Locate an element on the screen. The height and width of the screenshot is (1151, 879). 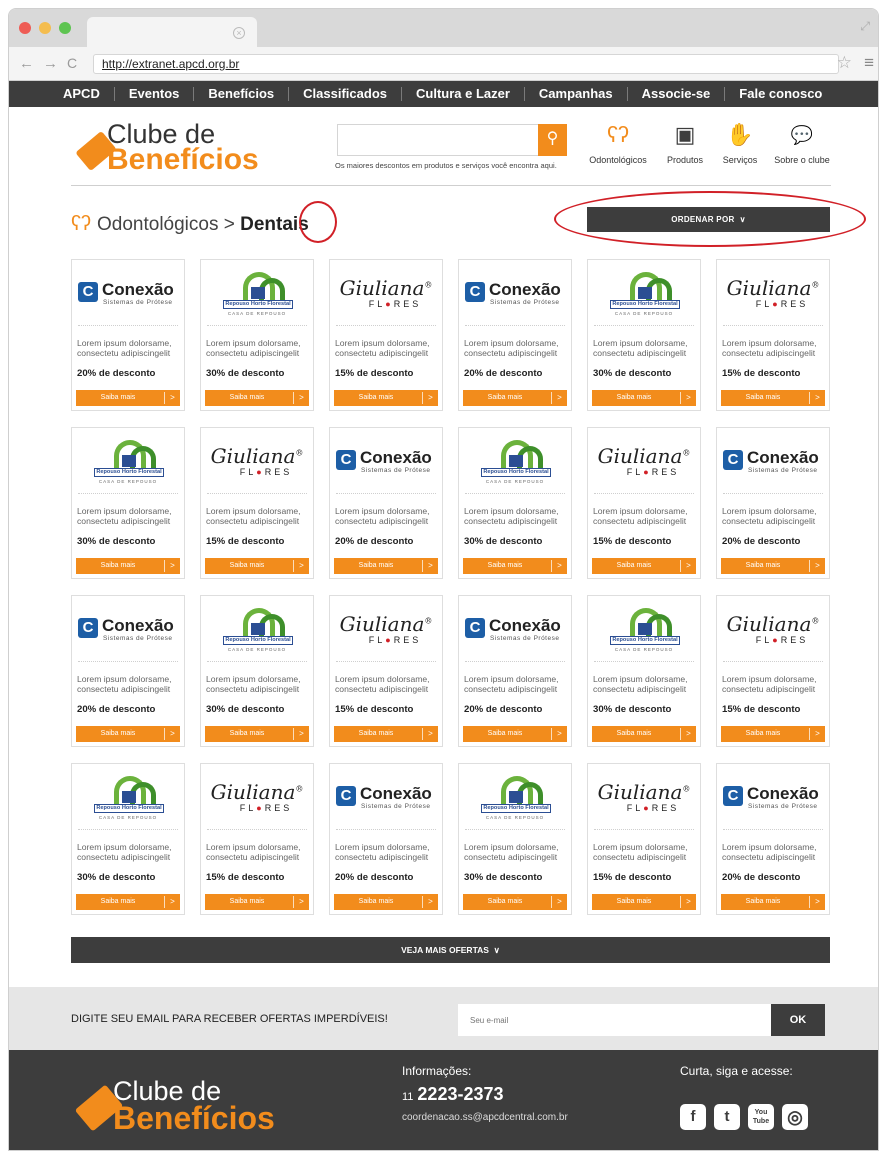
back-icon: ← is located at coordinates (26, 63).